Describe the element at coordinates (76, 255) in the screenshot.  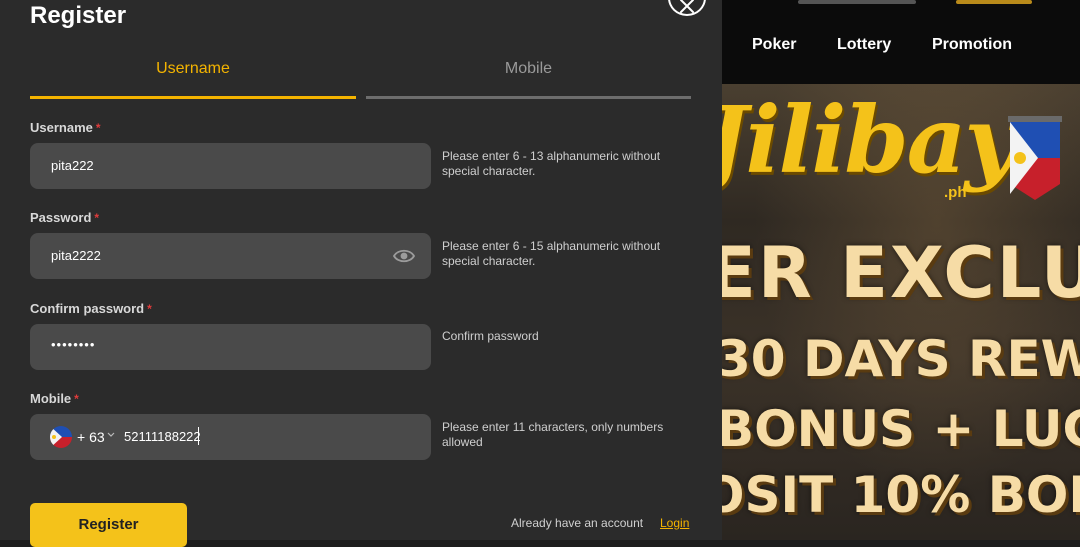
I see `password-value: pita2222` at that location.